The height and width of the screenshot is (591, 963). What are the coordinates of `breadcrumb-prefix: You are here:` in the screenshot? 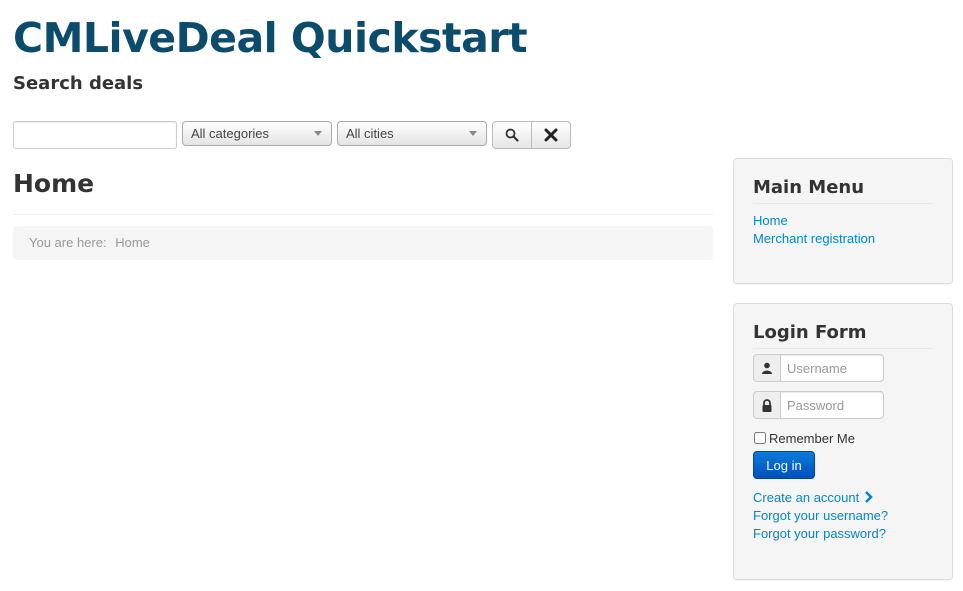 It's located at (68, 242).